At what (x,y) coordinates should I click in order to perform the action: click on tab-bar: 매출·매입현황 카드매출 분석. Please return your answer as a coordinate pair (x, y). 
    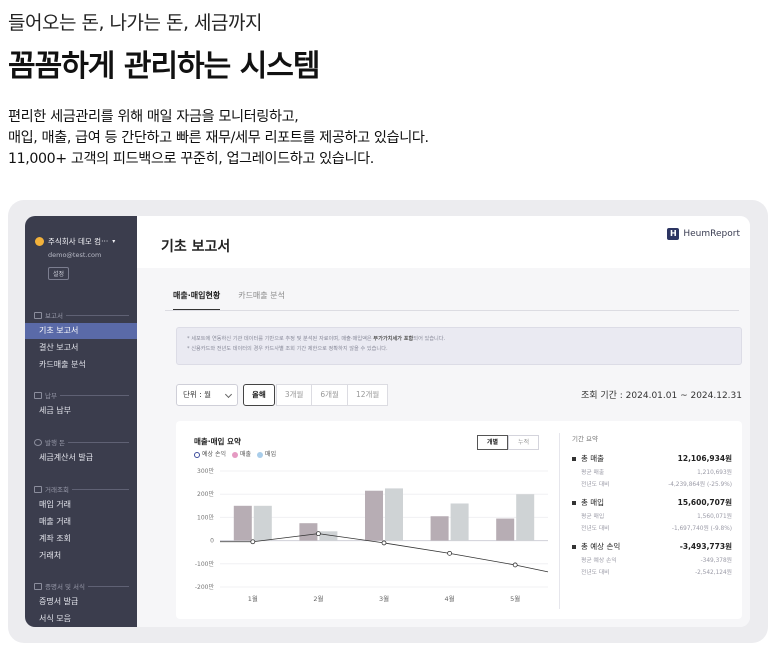
    Looking at the image, I should click on (229, 300).